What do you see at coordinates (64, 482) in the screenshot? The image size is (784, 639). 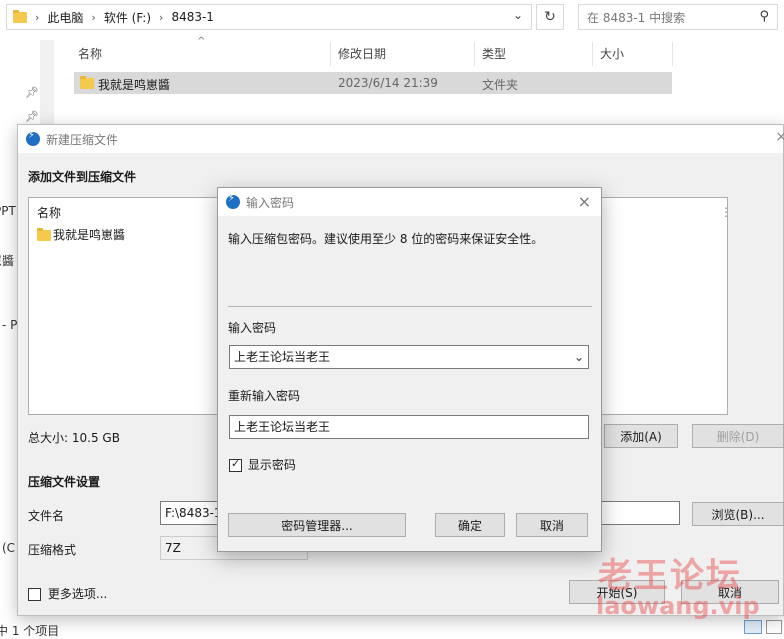 I see `settings-title: 压缩文件设置` at bounding box center [64, 482].